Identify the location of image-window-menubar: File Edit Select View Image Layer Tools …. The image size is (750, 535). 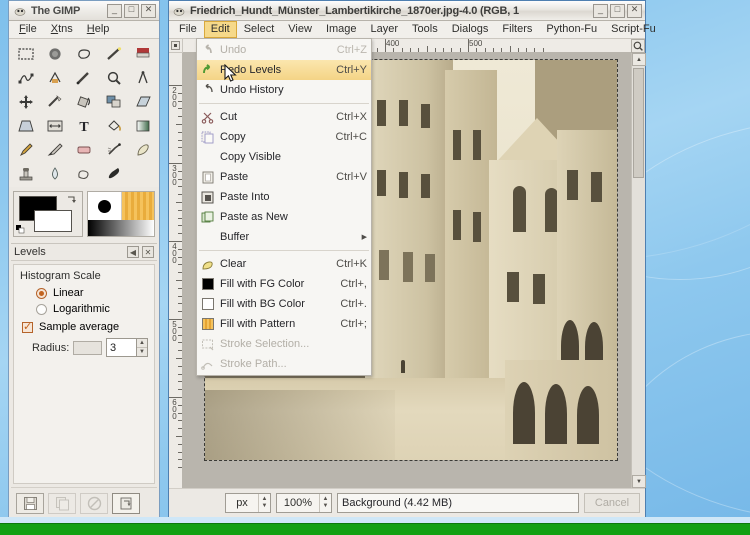
(412, 30).